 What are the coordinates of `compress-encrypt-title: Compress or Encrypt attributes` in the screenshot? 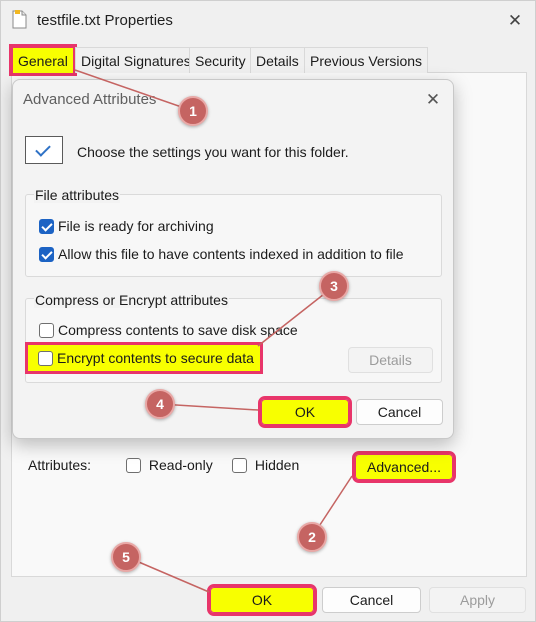 It's located at (131, 300).